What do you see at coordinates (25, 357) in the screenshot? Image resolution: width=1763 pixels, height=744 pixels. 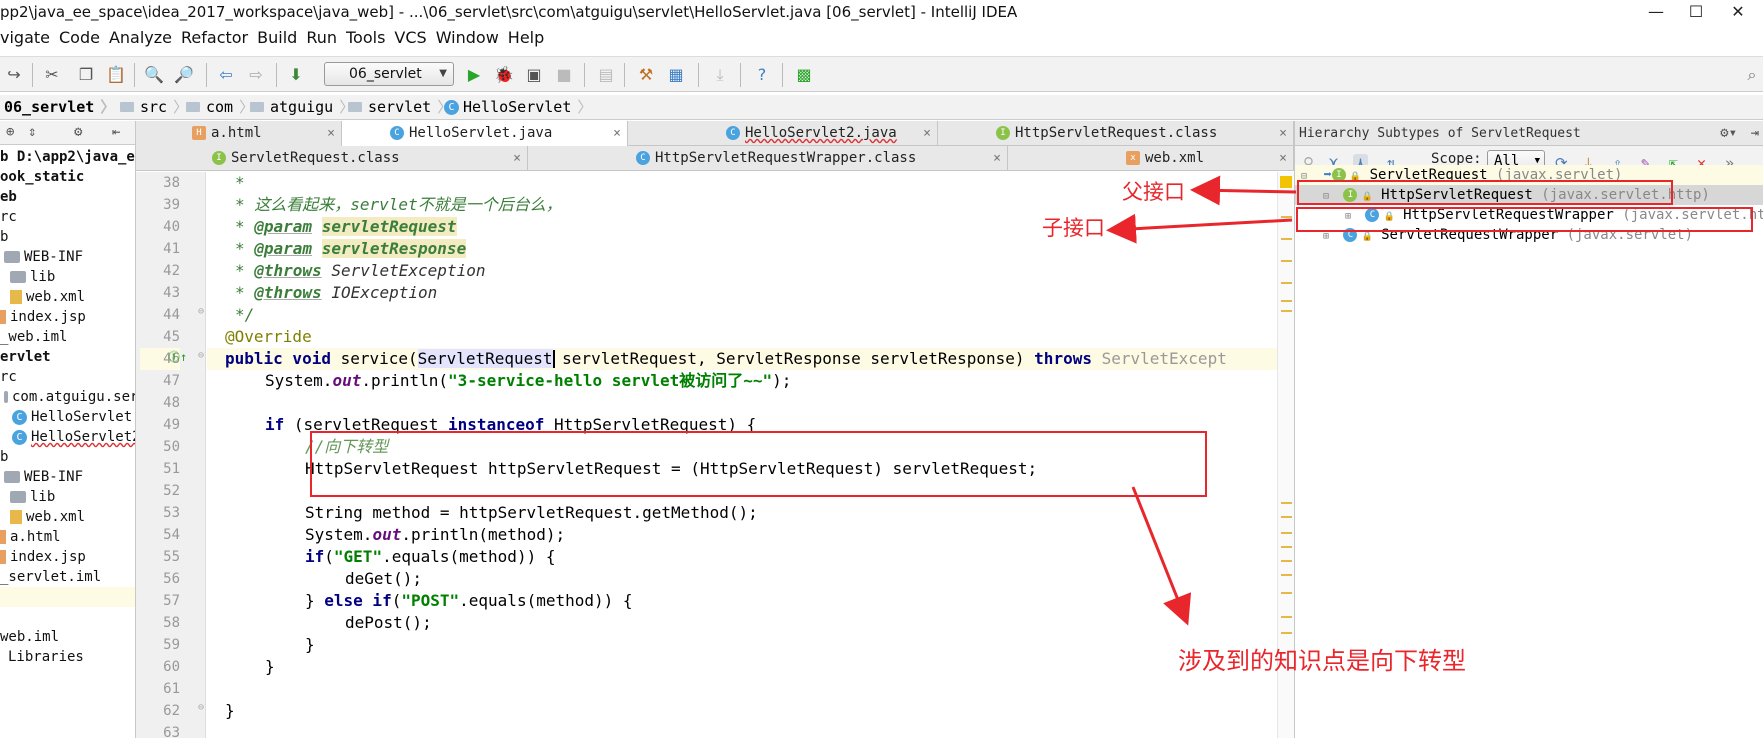 I see `tree-item: ervlet` at bounding box center [25, 357].